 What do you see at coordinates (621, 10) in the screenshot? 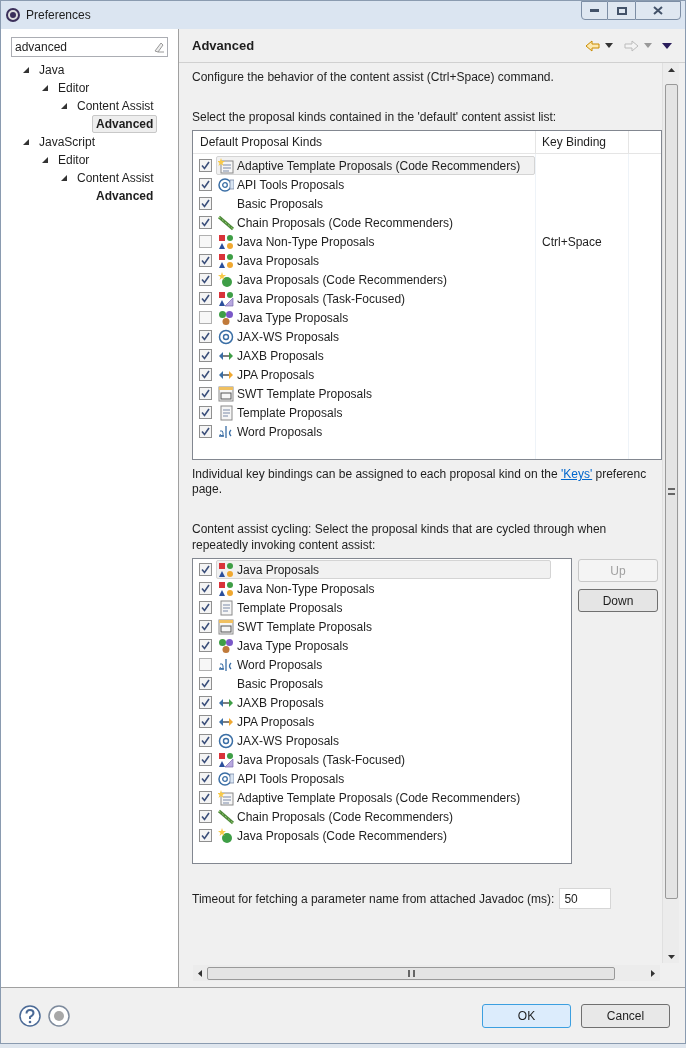
I see `maximize-button` at bounding box center [621, 10].